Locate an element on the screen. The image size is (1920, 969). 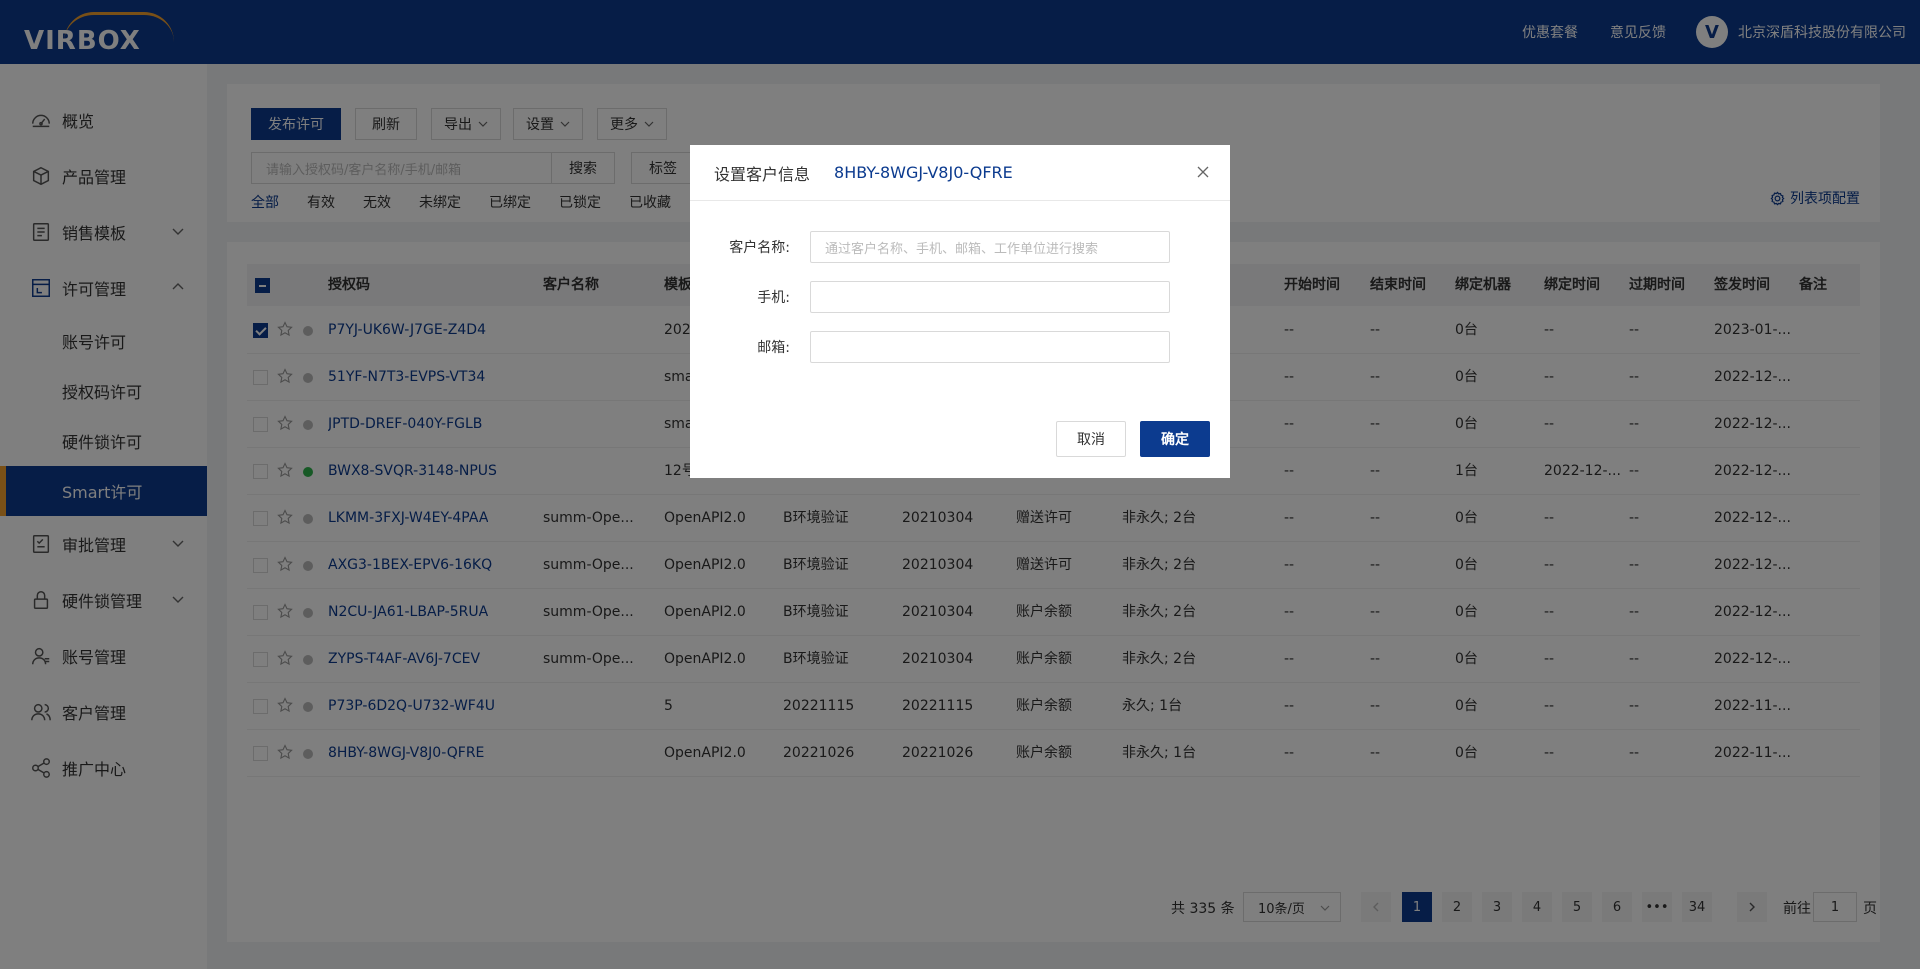
phone-input is located at coordinates (990, 297).